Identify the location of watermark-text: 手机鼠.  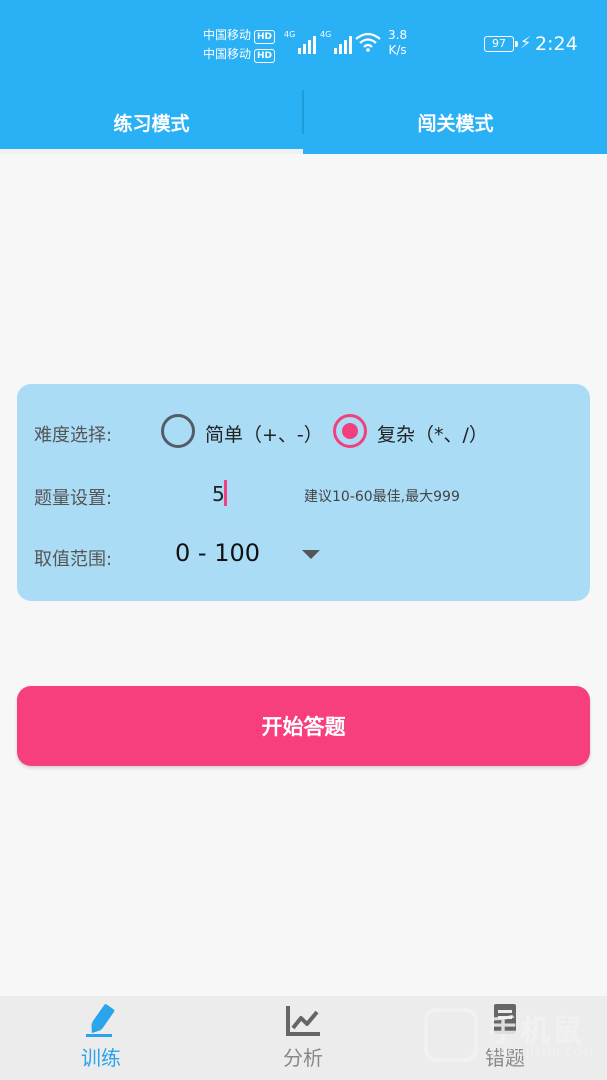
(536, 1031).